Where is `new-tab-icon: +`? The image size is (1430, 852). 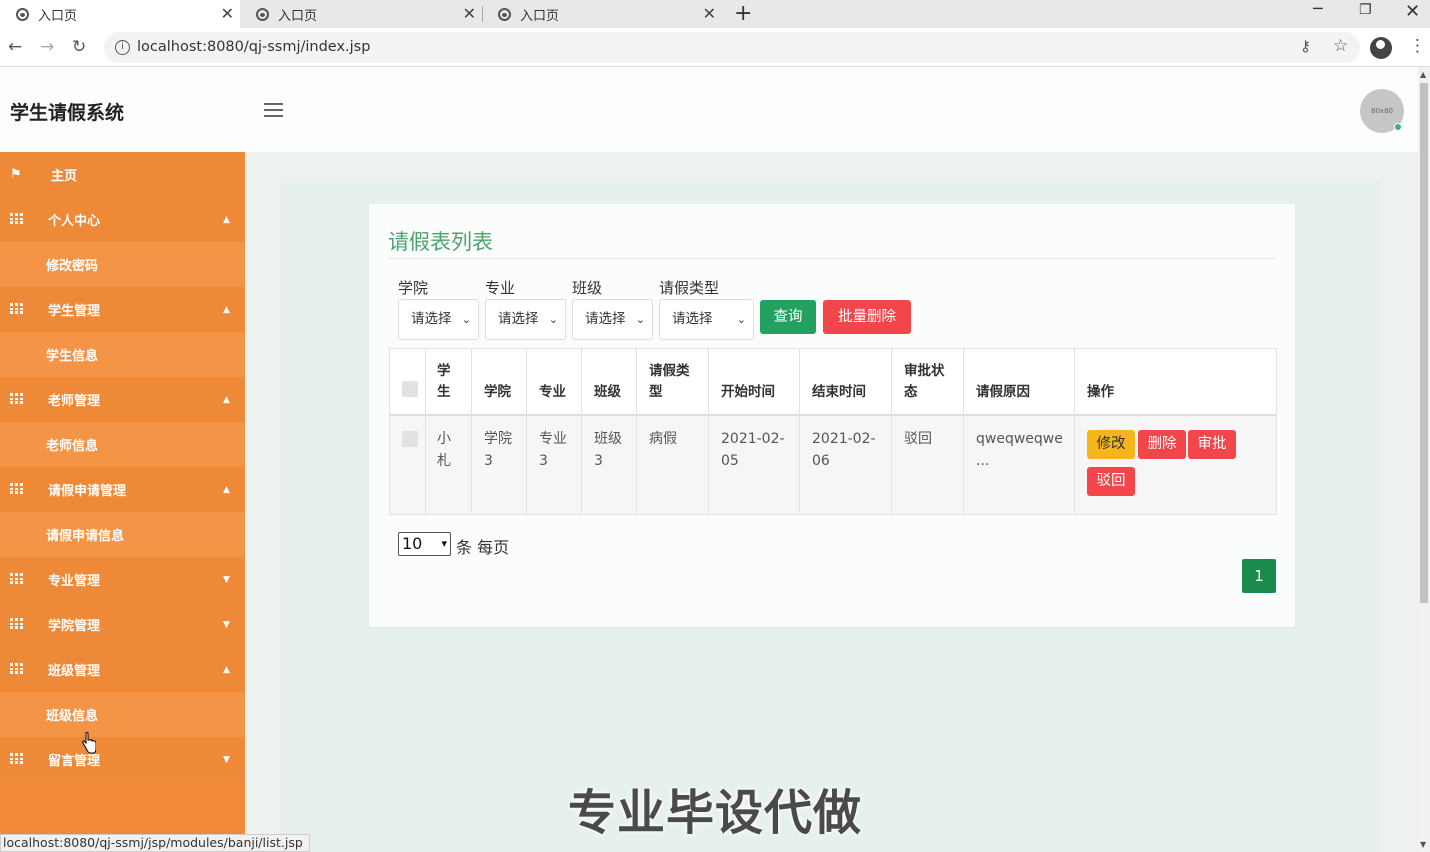
new-tab-icon: + is located at coordinates (743, 13).